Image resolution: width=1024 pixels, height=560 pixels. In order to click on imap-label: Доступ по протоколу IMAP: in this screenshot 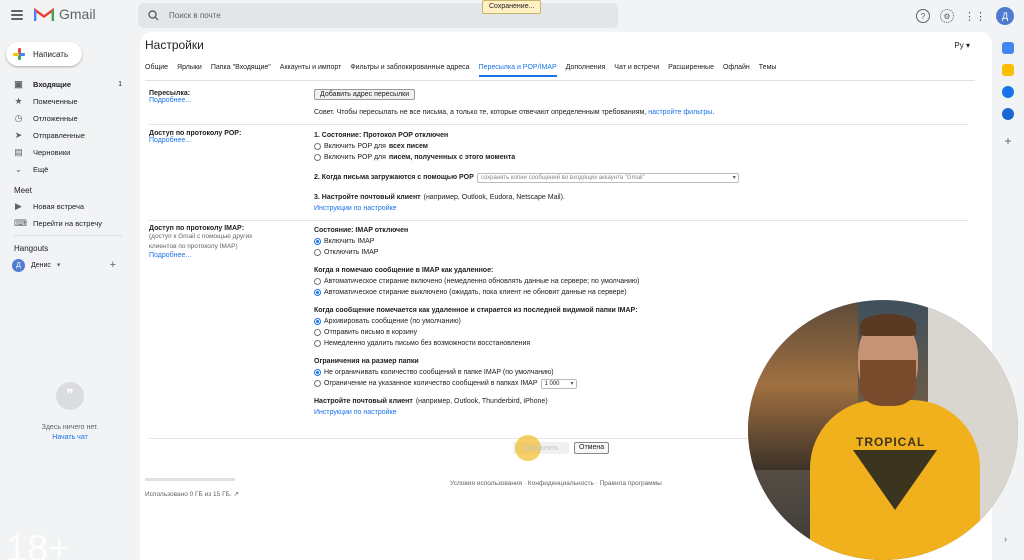, I will do `click(197, 228)`.